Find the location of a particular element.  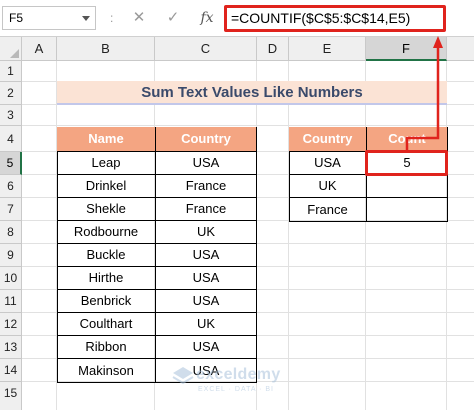

insert-function-icon: fx is located at coordinates (207, 18).